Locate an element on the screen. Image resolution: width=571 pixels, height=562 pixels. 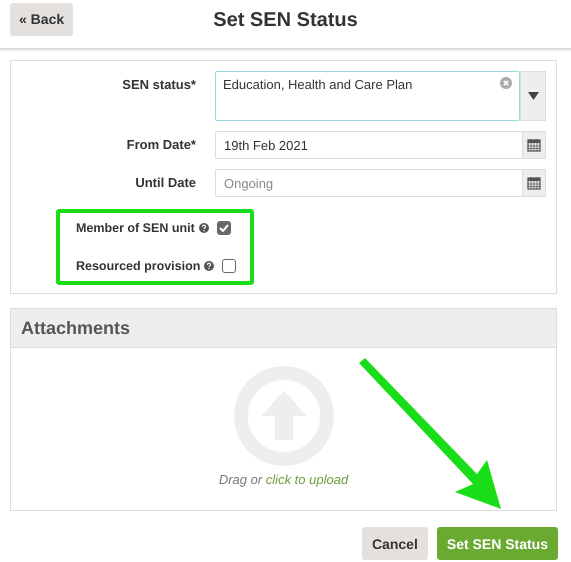
cancel-button: Cancel is located at coordinates (395, 543).